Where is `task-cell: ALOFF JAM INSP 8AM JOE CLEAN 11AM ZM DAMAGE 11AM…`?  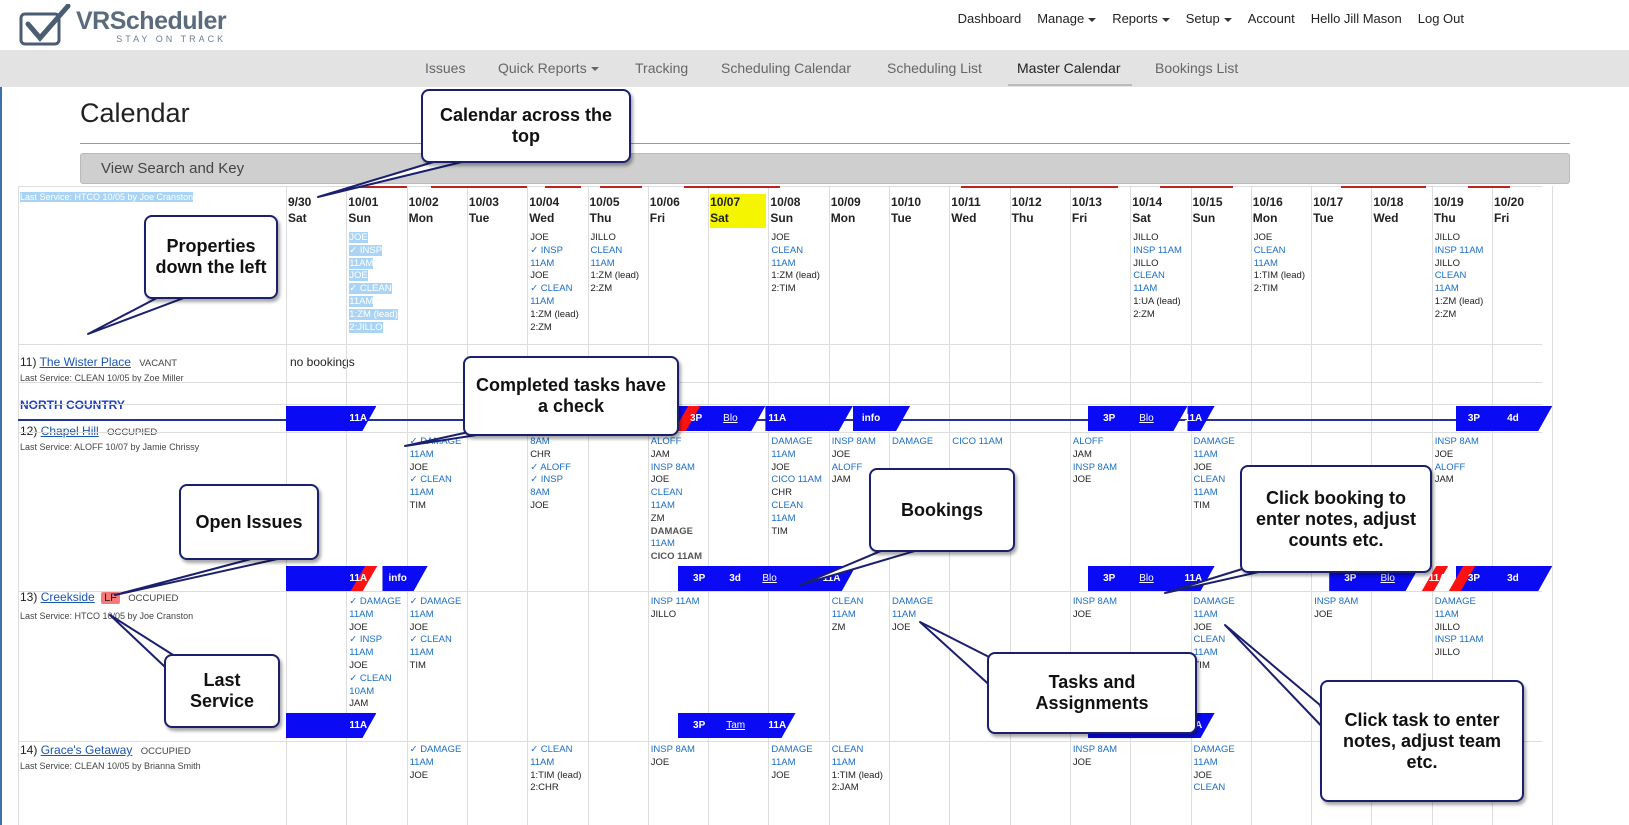
task-cell: ALOFF JAM INSP 8AM JOE CLEAN 11AM ZM DAMAGE 11AM… is located at coordinates (676, 500).